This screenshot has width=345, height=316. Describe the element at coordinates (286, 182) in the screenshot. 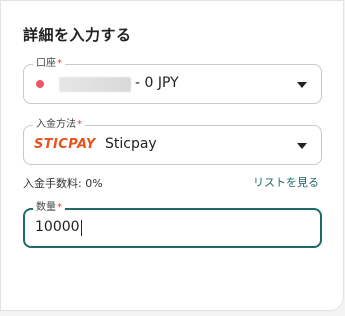

I see `view-list-link: リストを見る` at that location.